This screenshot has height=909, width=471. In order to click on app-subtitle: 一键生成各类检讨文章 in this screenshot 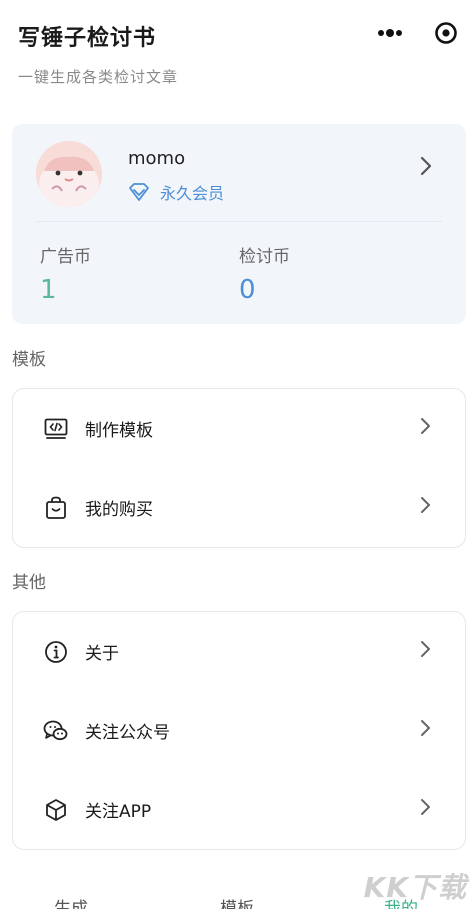, I will do `click(98, 77)`.